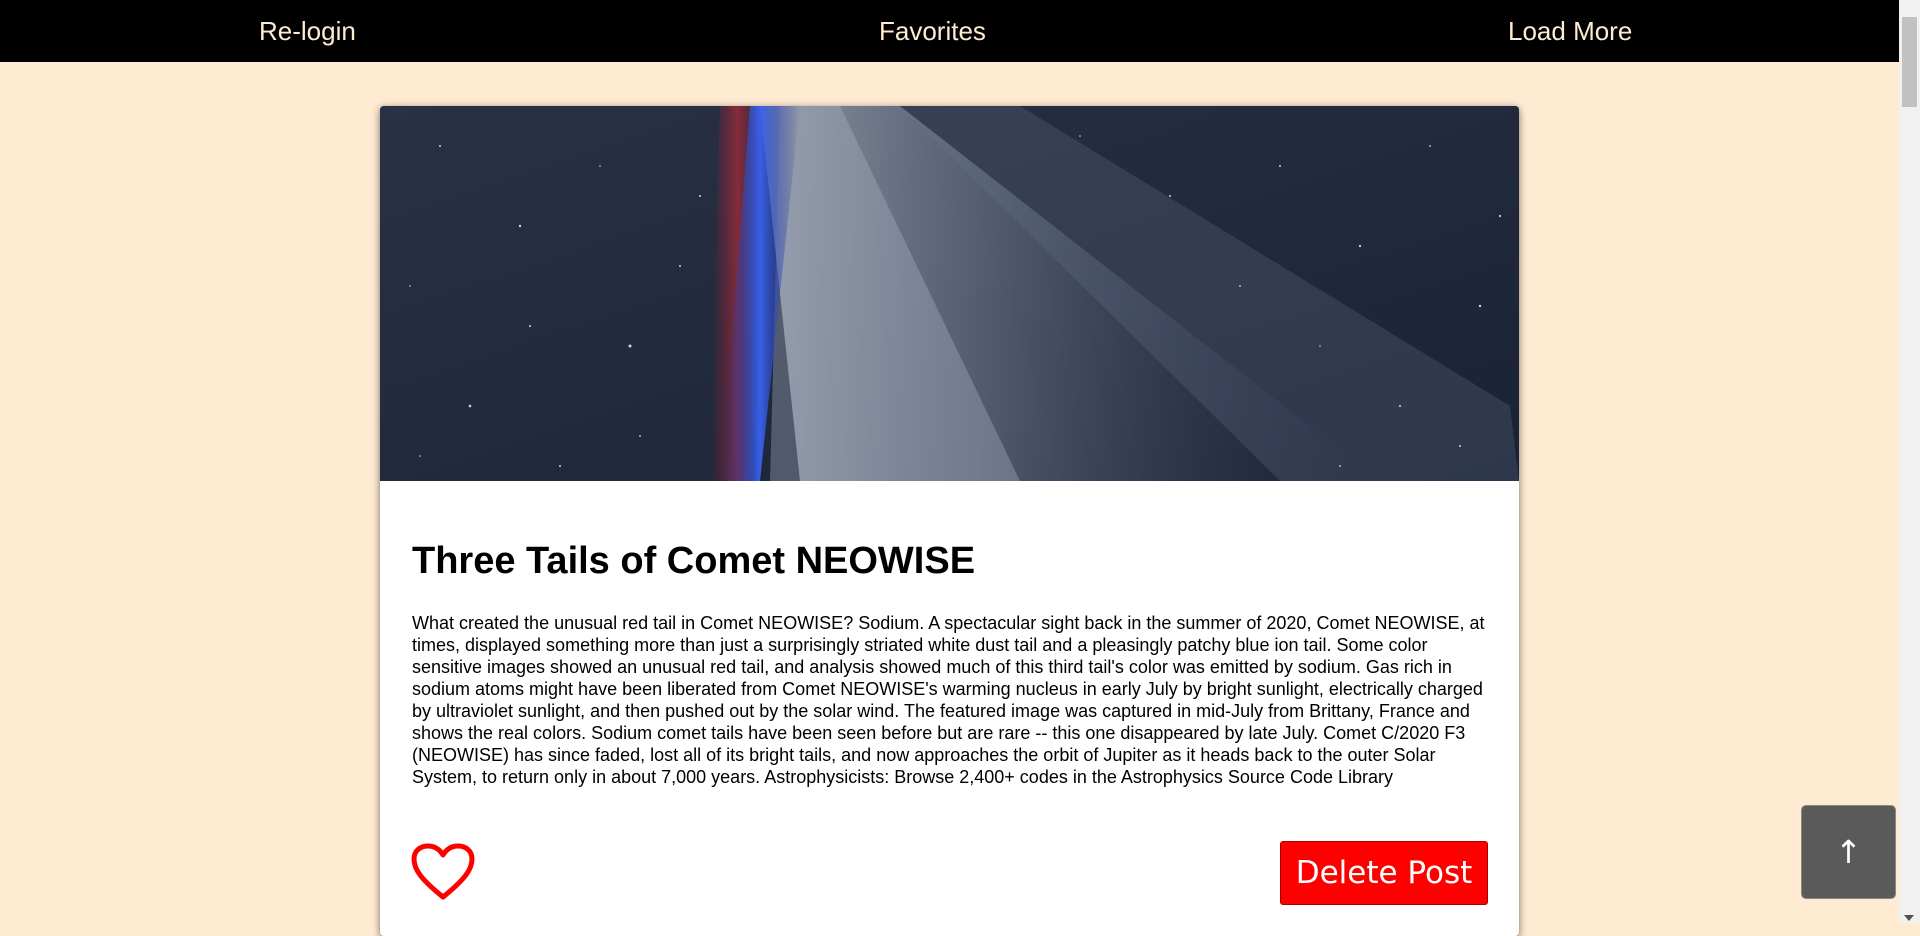  I want to click on favorites-link: Favorites, so click(932, 31).